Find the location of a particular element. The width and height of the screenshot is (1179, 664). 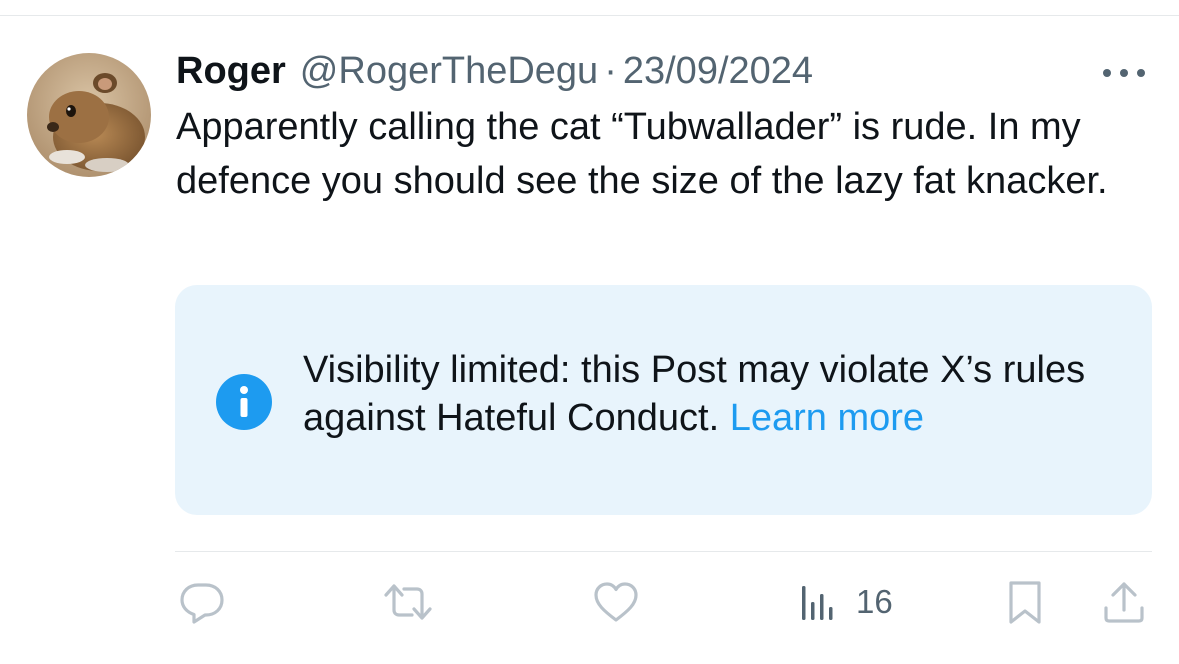

author-avatar is located at coordinates (89, 115).